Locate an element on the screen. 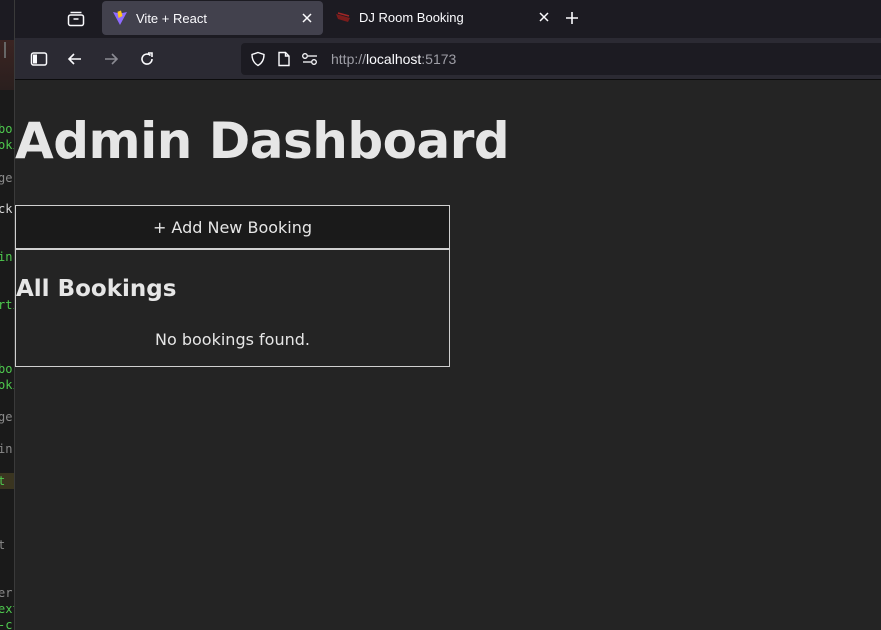  code-line: rti is located at coordinates (7, 305).